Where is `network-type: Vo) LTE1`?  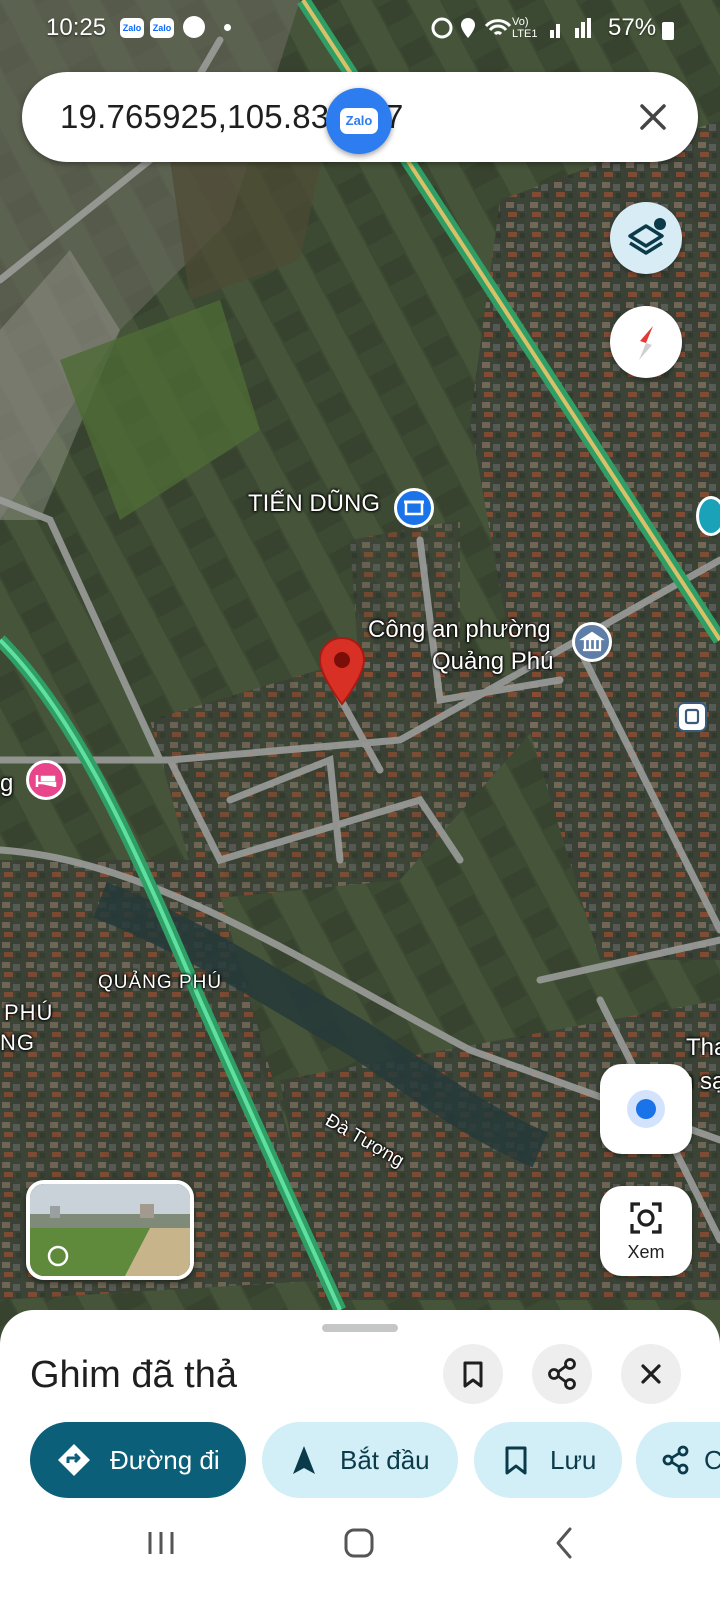
network-type: Vo) LTE1 is located at coordinates (525, 28).